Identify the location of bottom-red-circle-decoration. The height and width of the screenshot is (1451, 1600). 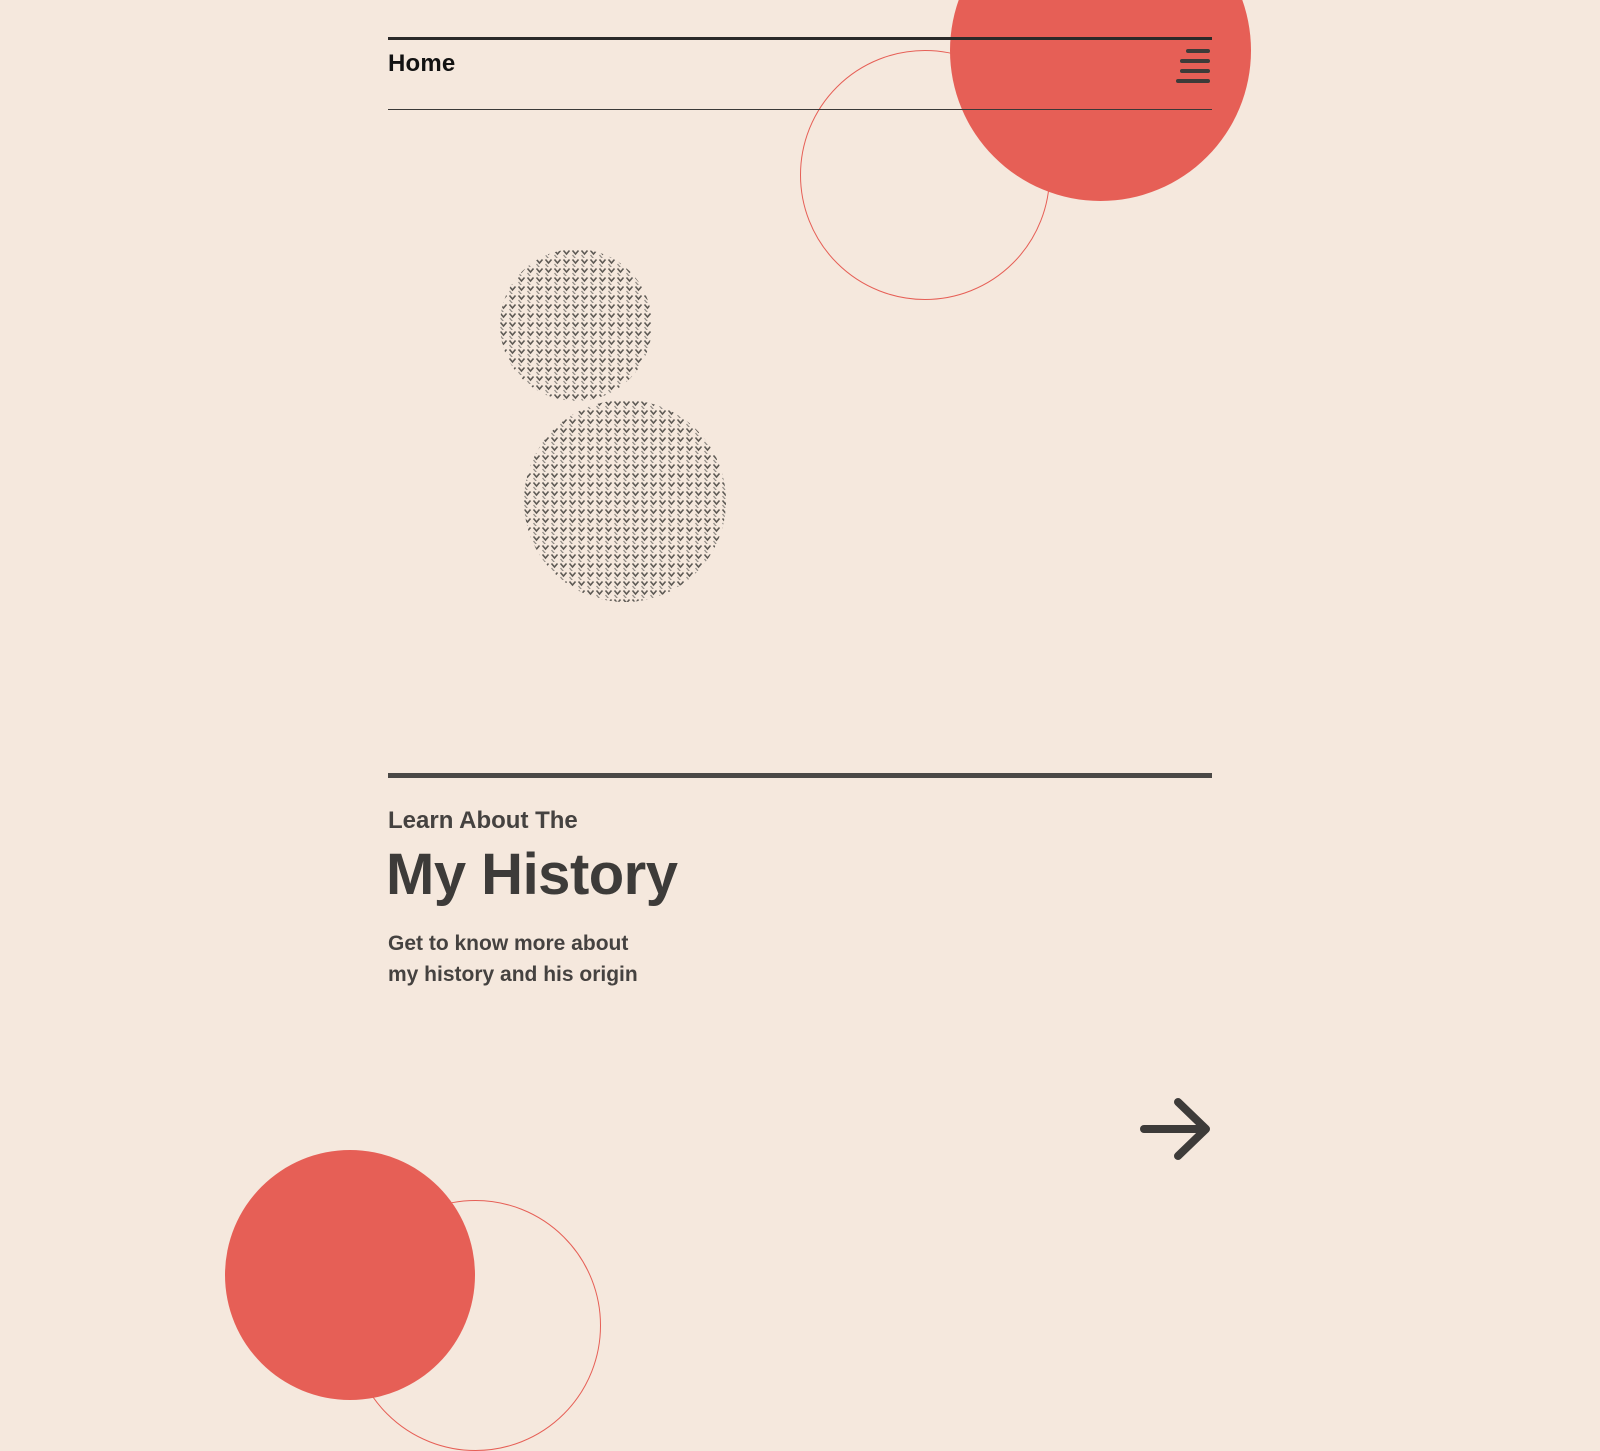
(350, 1275).